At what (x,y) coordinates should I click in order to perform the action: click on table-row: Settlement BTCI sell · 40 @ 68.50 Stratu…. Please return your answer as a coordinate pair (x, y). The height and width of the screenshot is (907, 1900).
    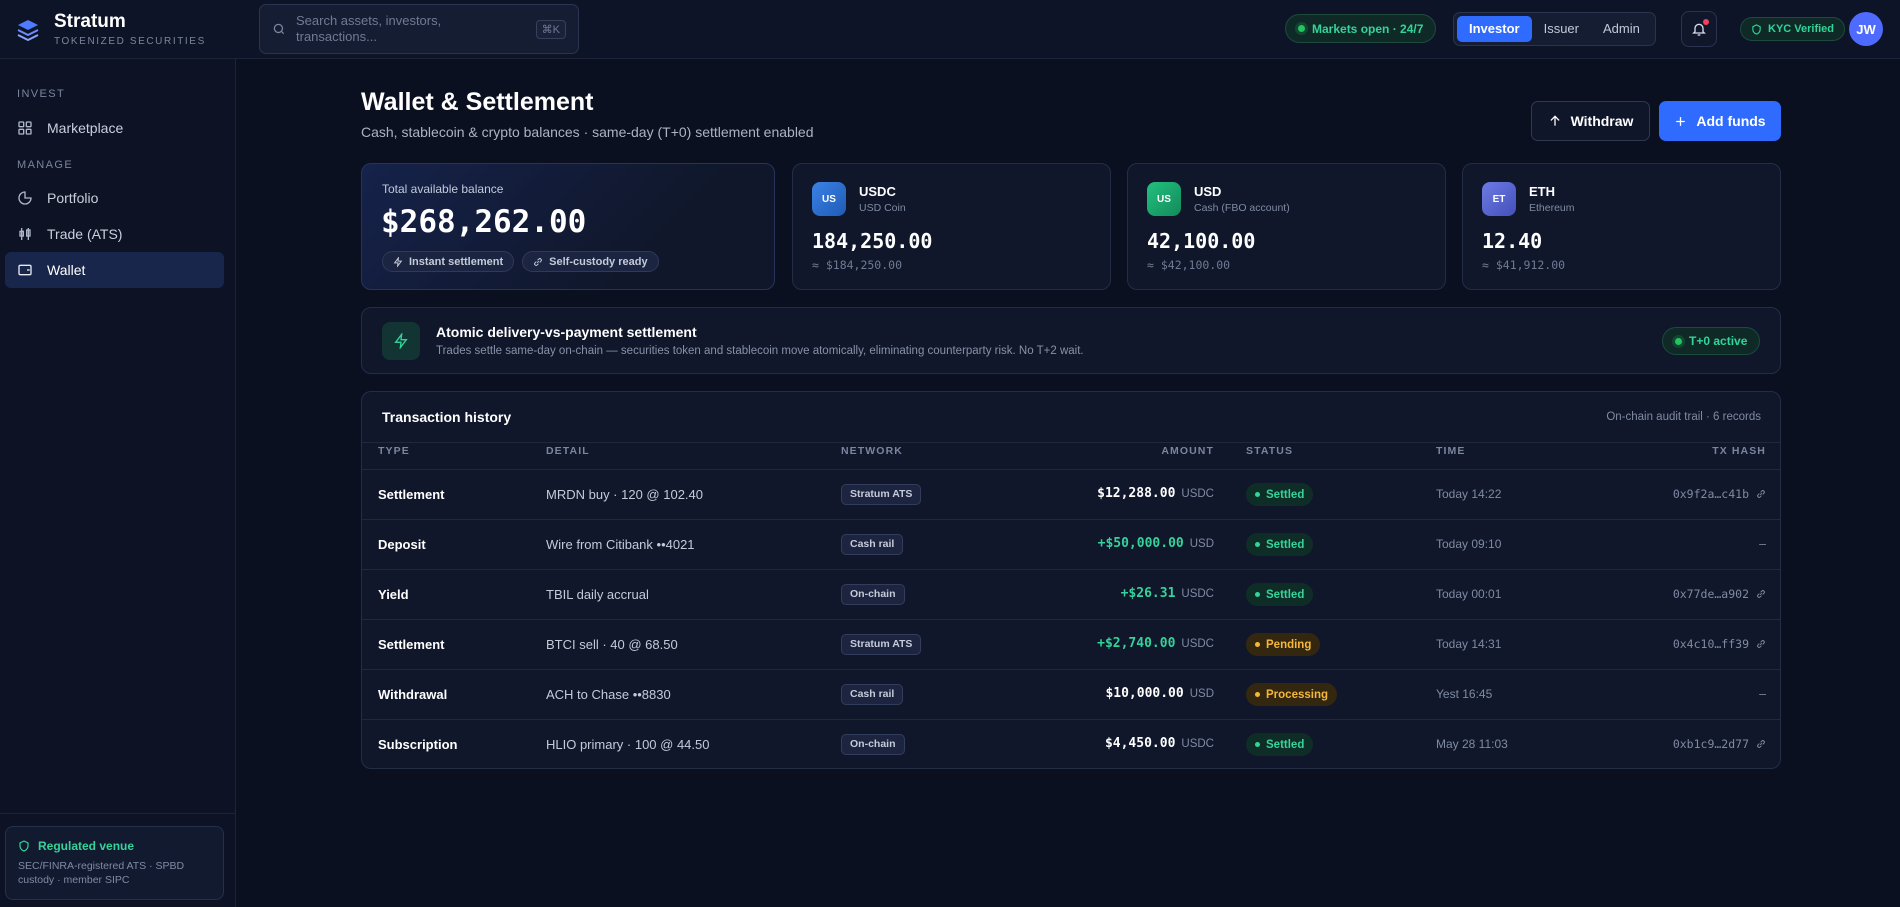
    Looking at the image, I should click on (1071, 644).